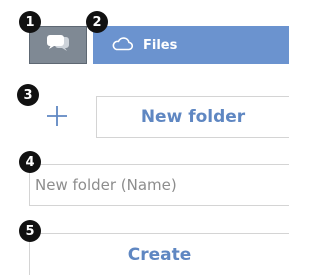 Image resolution: width=320 pixels, height=275 pixels. Describe the element at coordinates (28, 95) in the screenshot. I see `callout-marker: 3` at that location.